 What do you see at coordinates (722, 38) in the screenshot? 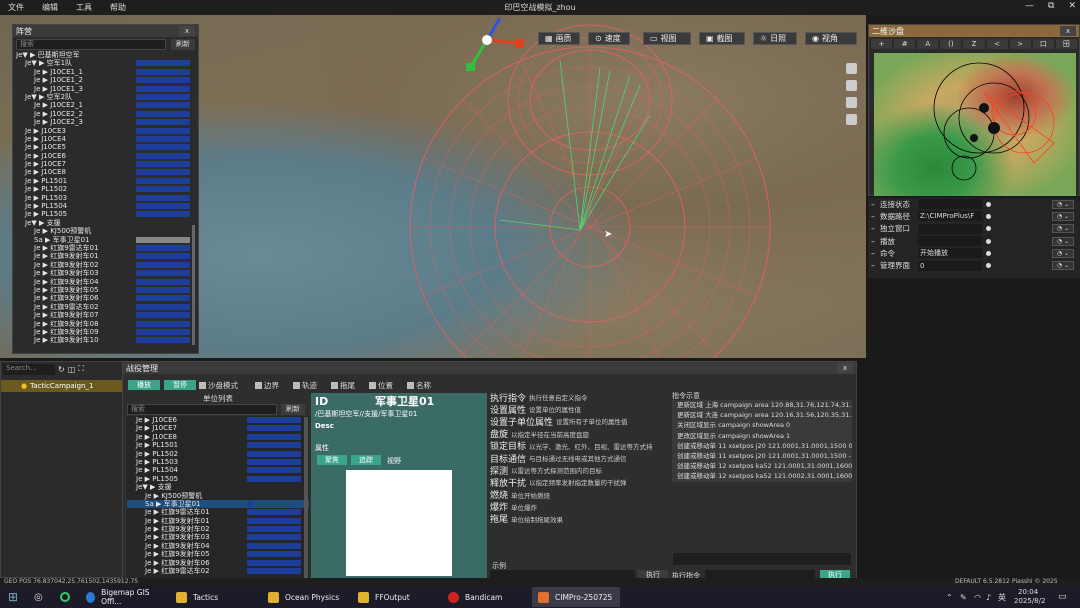
I see `screenshot-button: ▣ 截图` at bounding box center [722, 38].